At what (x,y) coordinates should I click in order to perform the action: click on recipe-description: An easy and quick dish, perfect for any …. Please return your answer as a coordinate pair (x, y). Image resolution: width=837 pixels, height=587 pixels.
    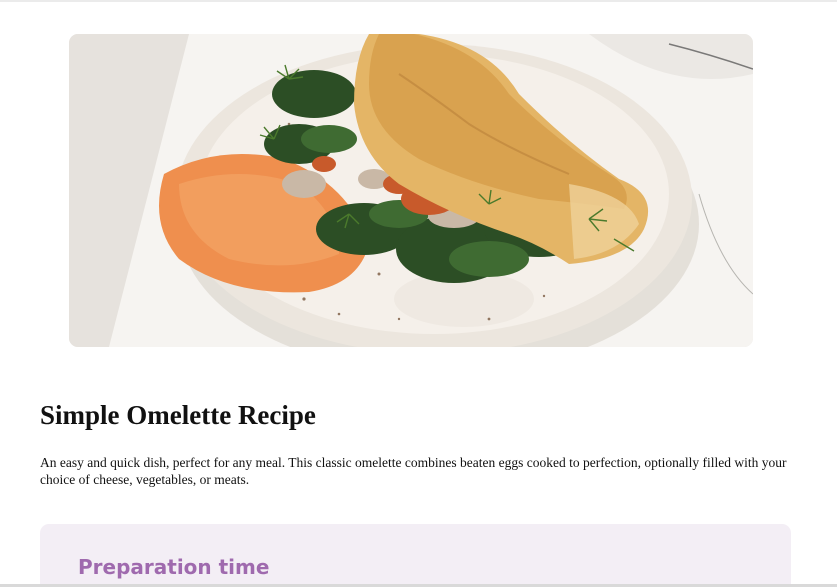
    Looking at the image, I should click on (413, 471).